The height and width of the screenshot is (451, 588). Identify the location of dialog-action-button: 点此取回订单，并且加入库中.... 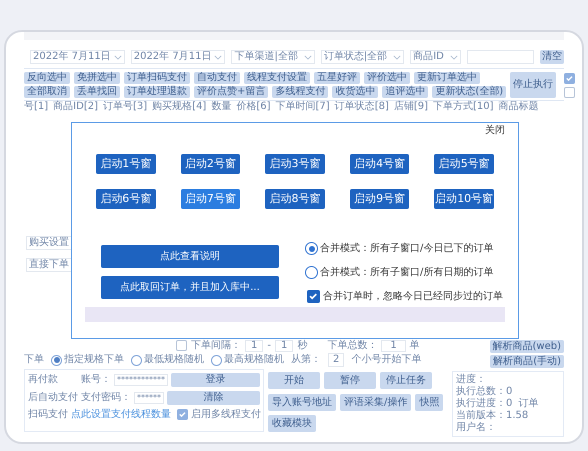
(190, 287).